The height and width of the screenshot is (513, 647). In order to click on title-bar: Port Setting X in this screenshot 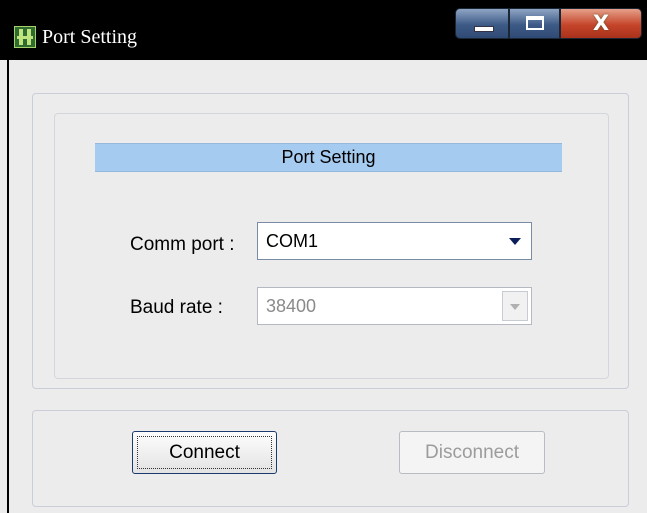, I will do `click(323, 30)`.